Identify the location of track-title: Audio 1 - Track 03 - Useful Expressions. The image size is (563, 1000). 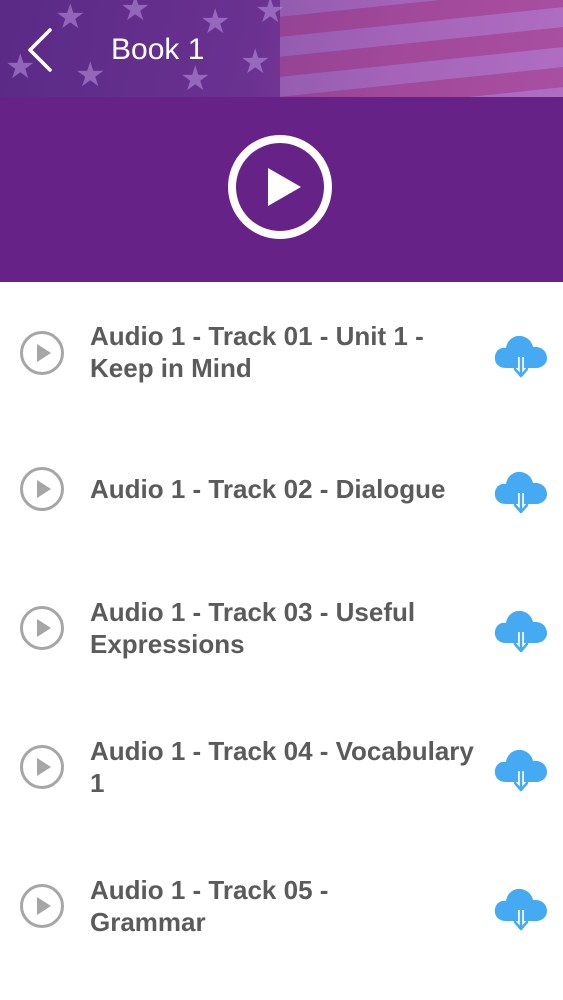
(253, 628).